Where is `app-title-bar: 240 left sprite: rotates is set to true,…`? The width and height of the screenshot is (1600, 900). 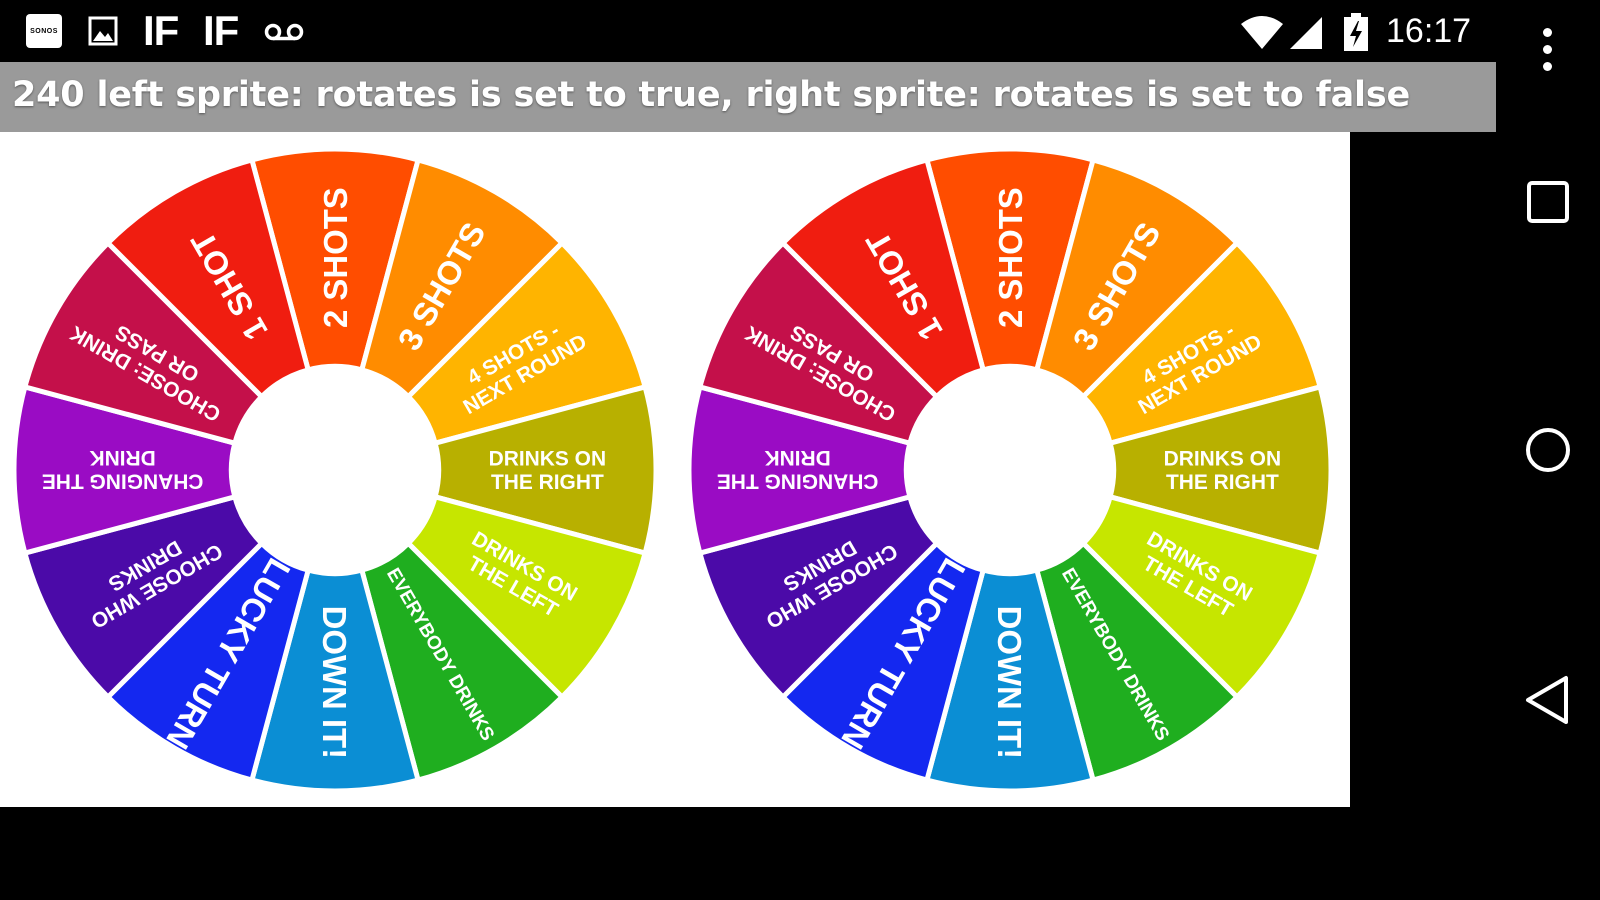
app-title-bar: 240 left sprite: rotates is set to true,… is located at coordinates (748, 97).